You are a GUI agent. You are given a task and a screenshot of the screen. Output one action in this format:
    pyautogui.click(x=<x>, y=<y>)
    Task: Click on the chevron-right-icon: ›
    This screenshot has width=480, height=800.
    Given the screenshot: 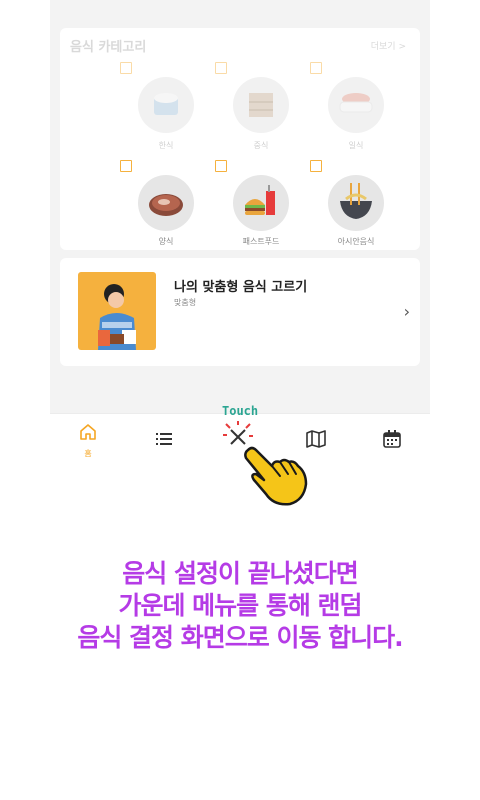 What is the action you would take?
    pyautogui.click(x=407, y=311)
    